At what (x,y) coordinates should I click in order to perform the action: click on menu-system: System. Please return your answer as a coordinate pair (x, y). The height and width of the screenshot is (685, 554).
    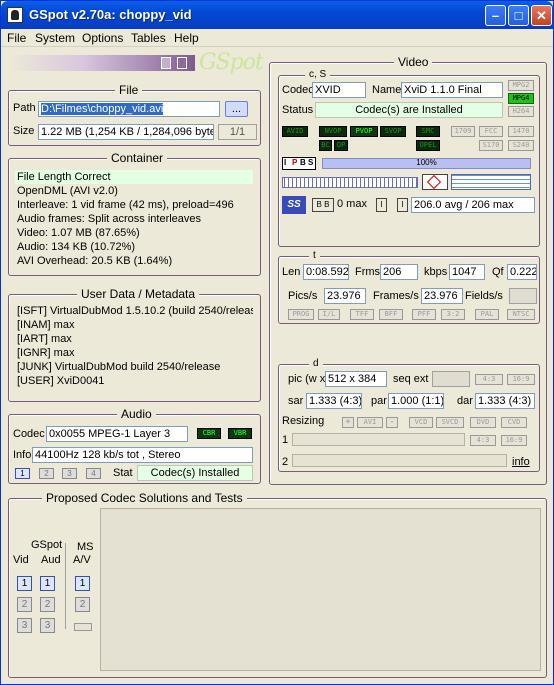
    Looking at the image, I should click on (55, 38).